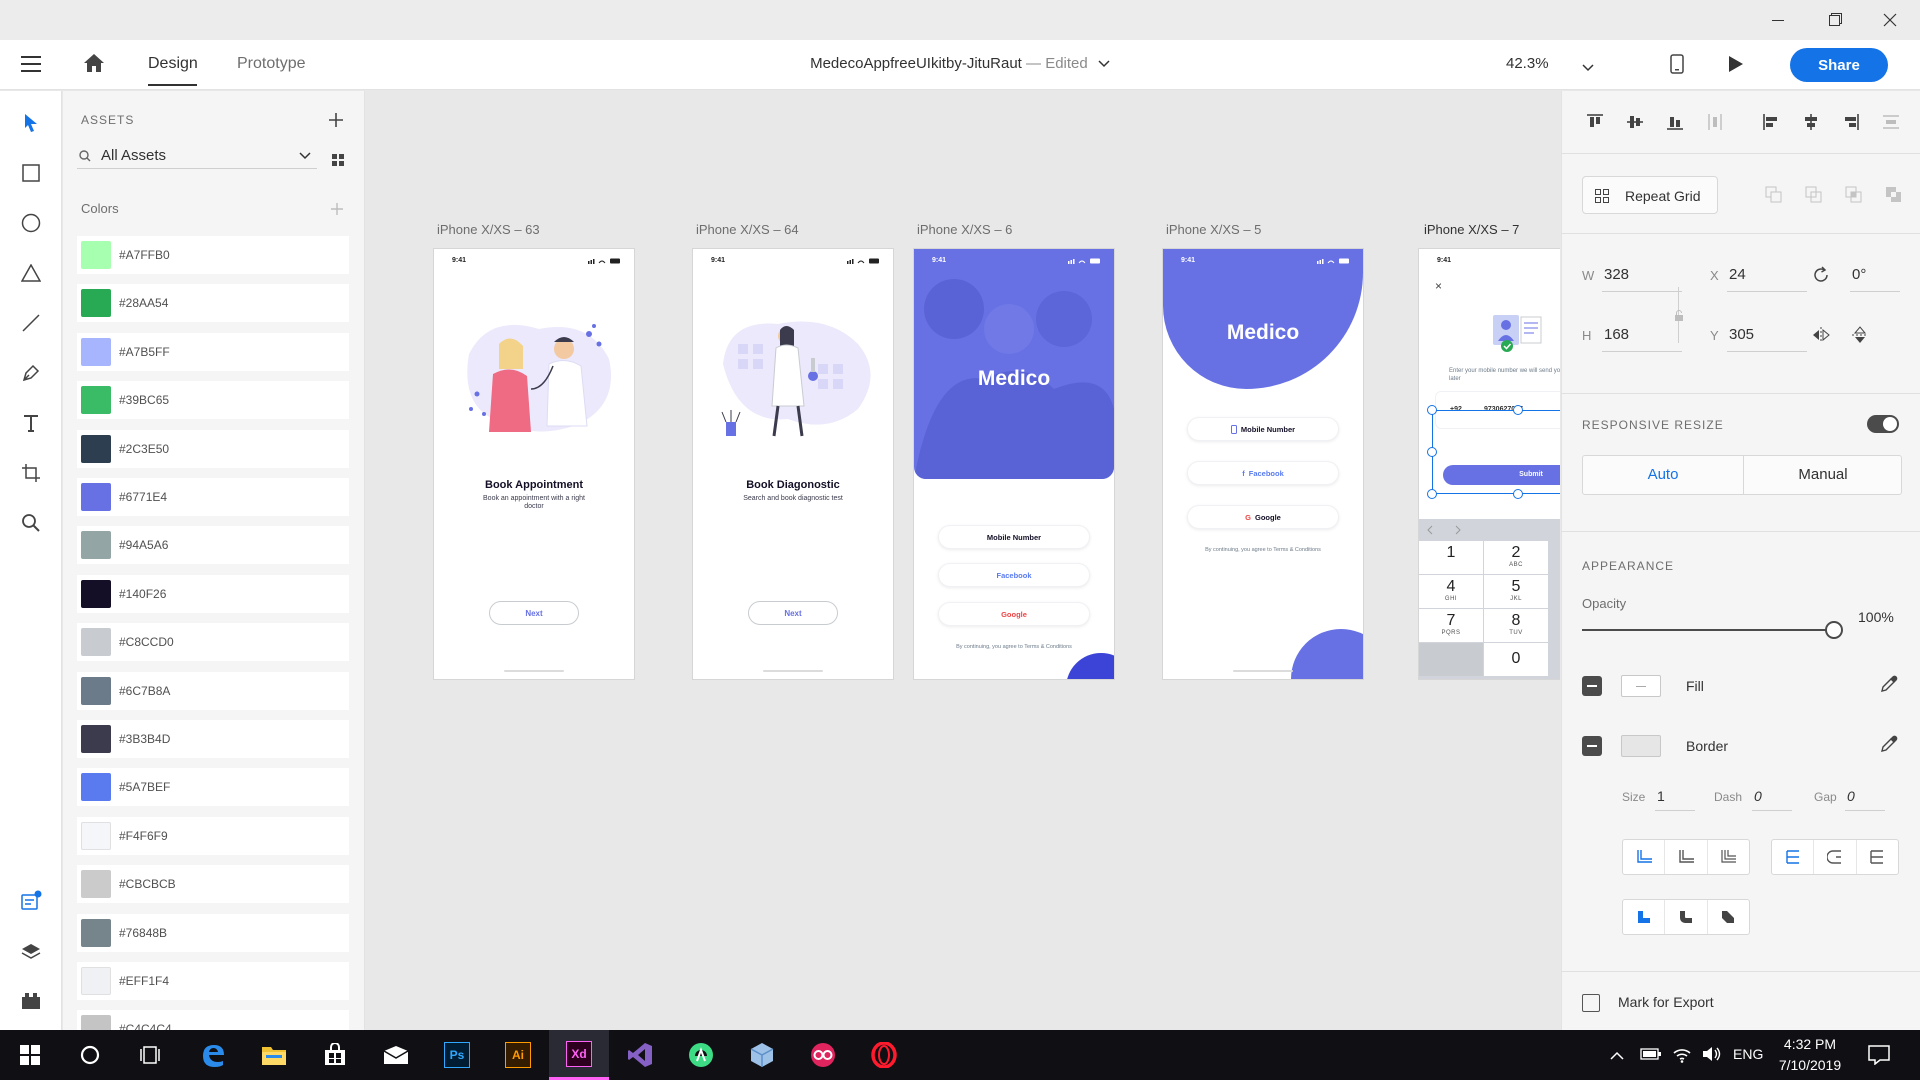 This screenshot has width=1920, height=1080. I want to click on edge-icon, so click(213, 1055).